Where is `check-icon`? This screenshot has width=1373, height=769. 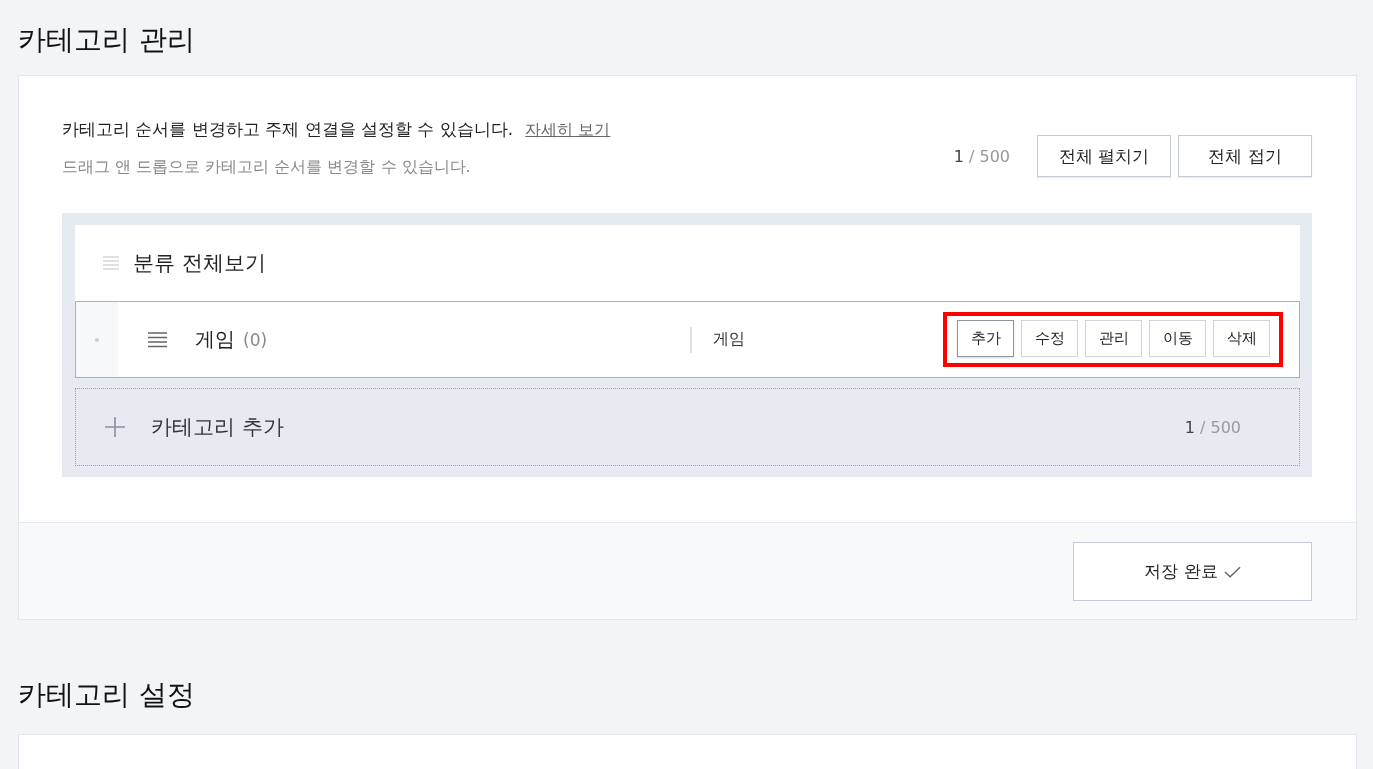 check-icon is located at coordinates (1232, 571).